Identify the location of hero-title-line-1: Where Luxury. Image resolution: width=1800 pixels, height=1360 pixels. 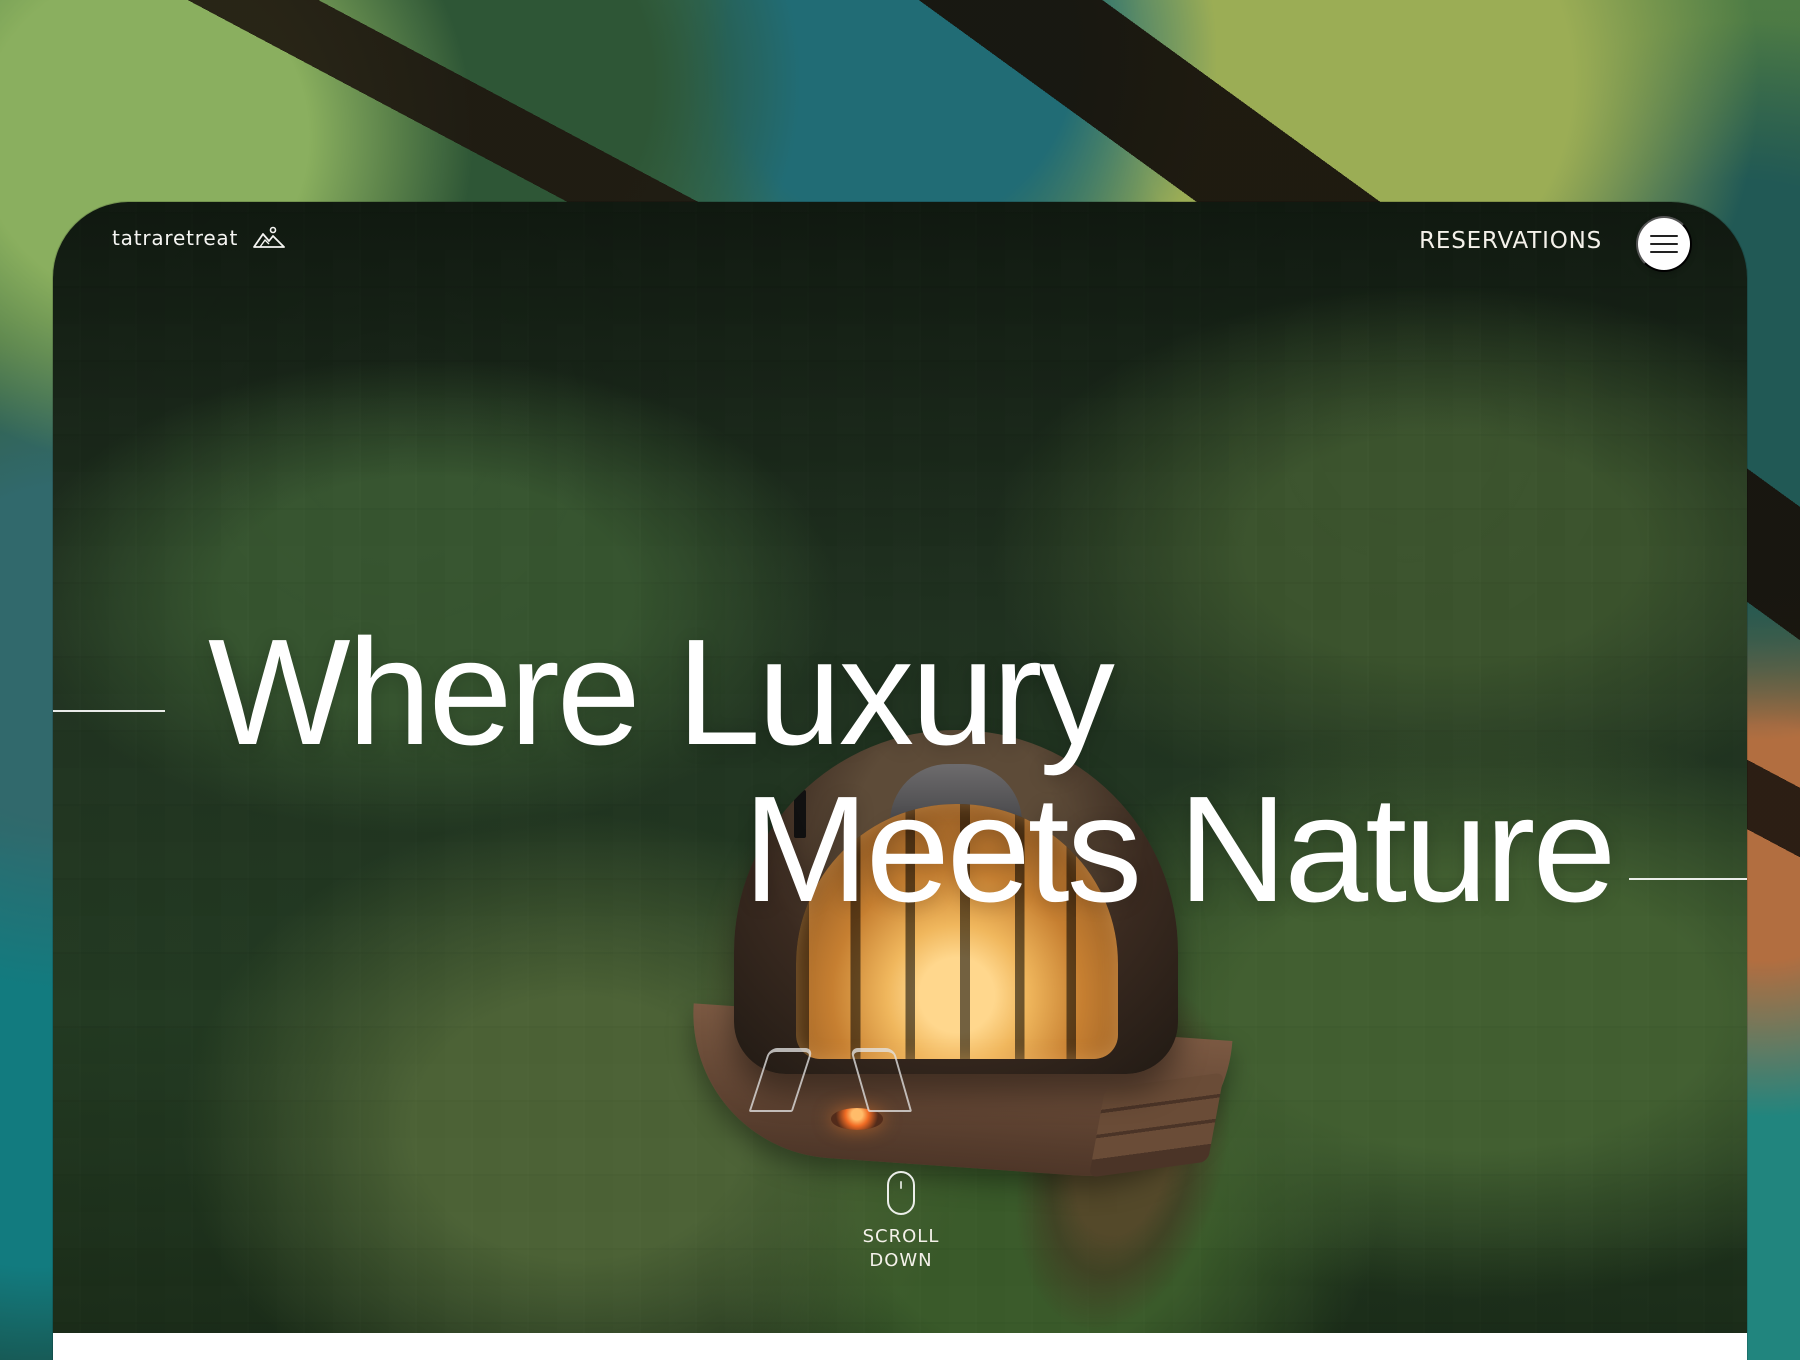
(661, 691).